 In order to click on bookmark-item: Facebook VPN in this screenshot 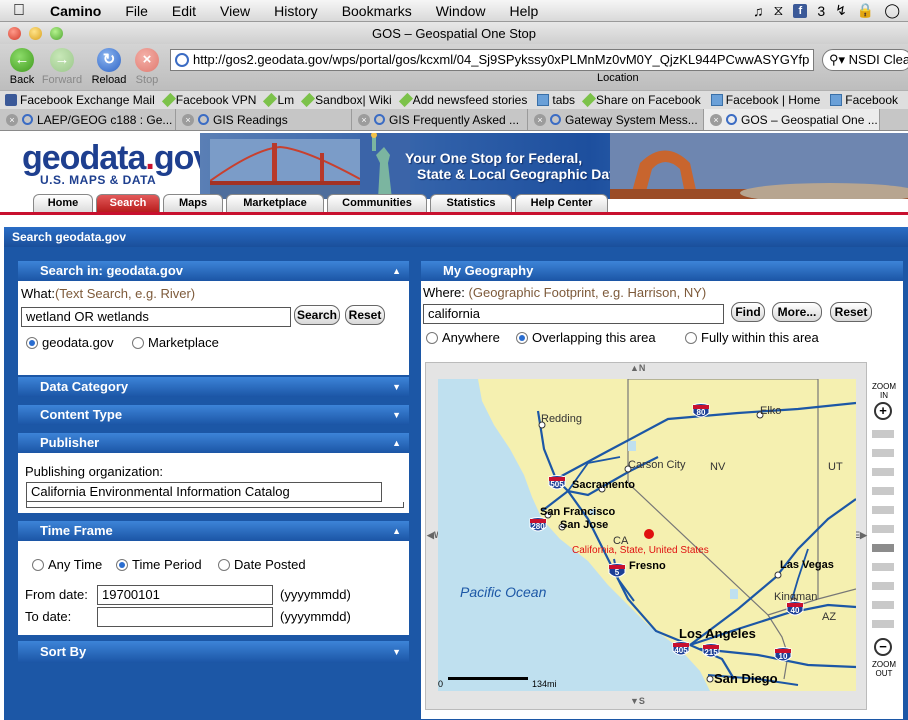, I will do `click(211, 100)`.